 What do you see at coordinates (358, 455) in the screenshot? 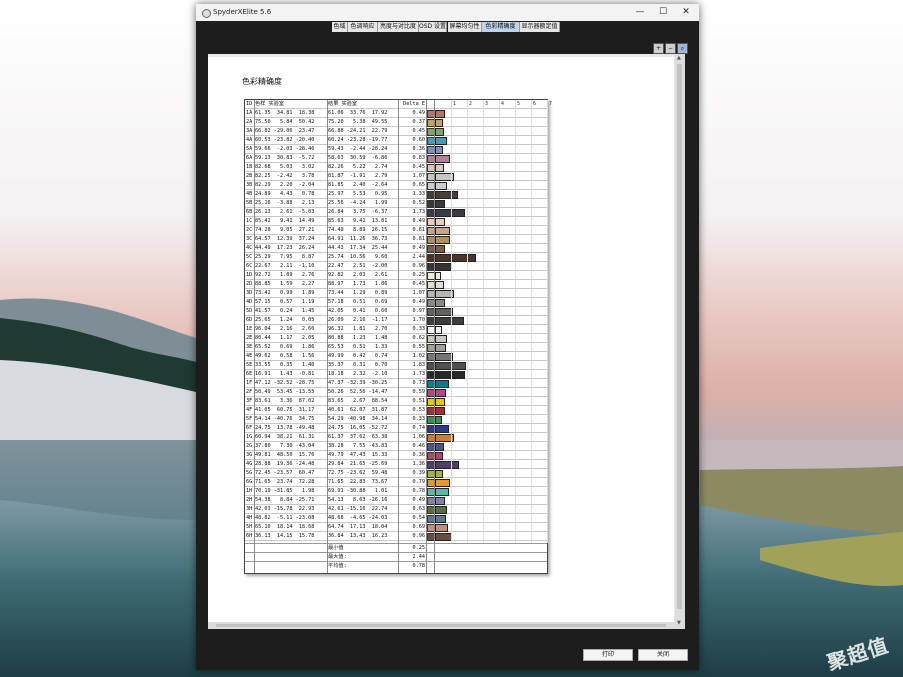
I see `row-measured: 49.79 47.43 15.33` at bounding box center [358, 455].